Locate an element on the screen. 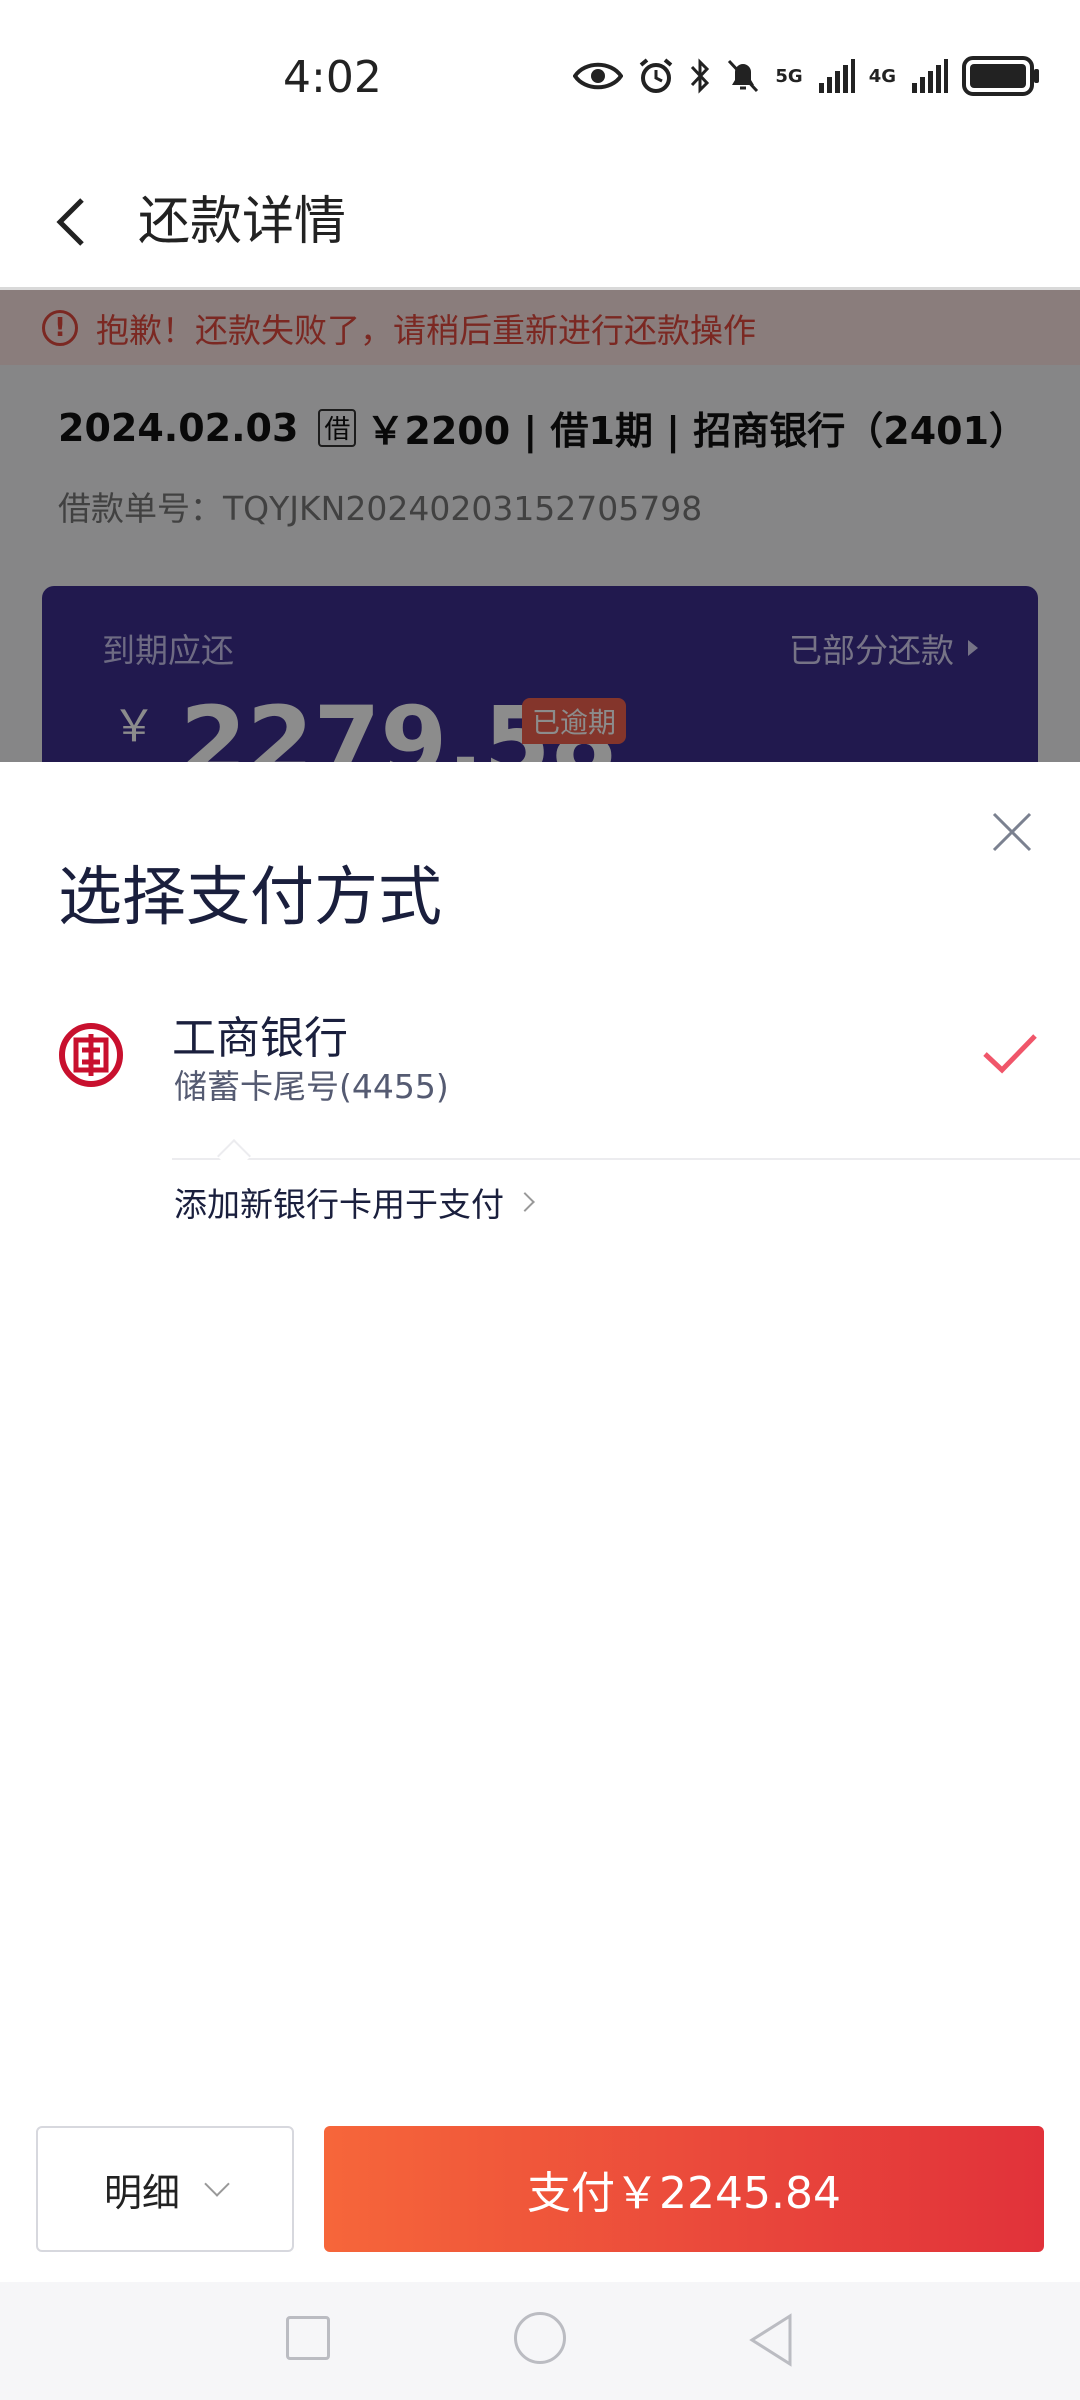  bank-option-icbc: 工商银行 储蓄卡尾号(4455) is located at coordinates (540, 1060).